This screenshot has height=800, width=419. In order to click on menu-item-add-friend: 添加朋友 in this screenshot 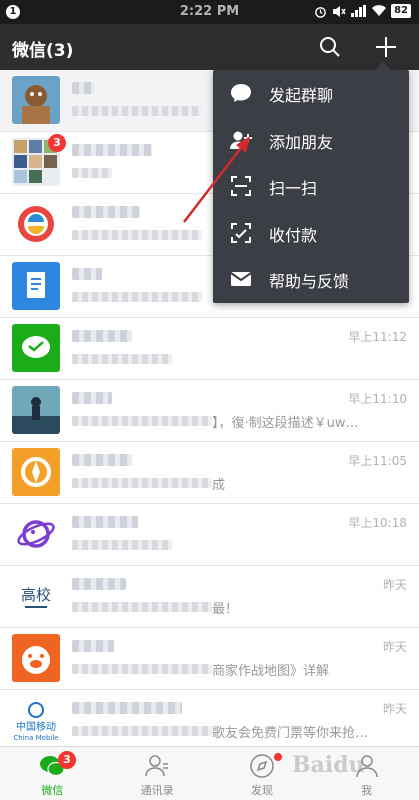, I will do `click(311, 140)`.